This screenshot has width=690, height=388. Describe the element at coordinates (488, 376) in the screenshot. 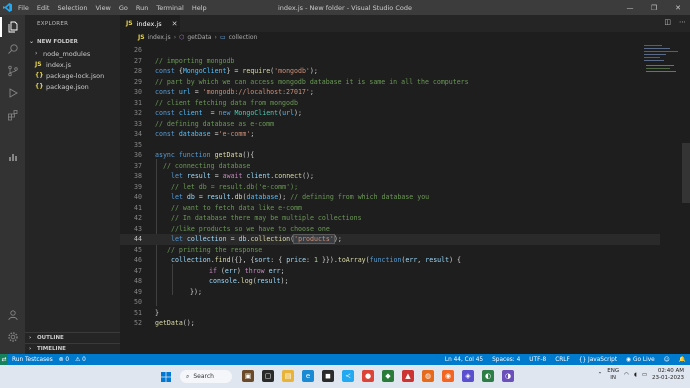

I see `app-icon: ◐` at that location.